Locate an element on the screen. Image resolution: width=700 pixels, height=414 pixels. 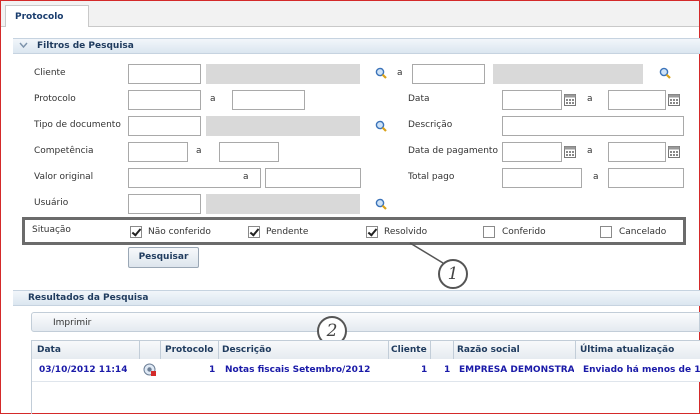
protocolo-range-sep: a is located at coordinates (213, 99).